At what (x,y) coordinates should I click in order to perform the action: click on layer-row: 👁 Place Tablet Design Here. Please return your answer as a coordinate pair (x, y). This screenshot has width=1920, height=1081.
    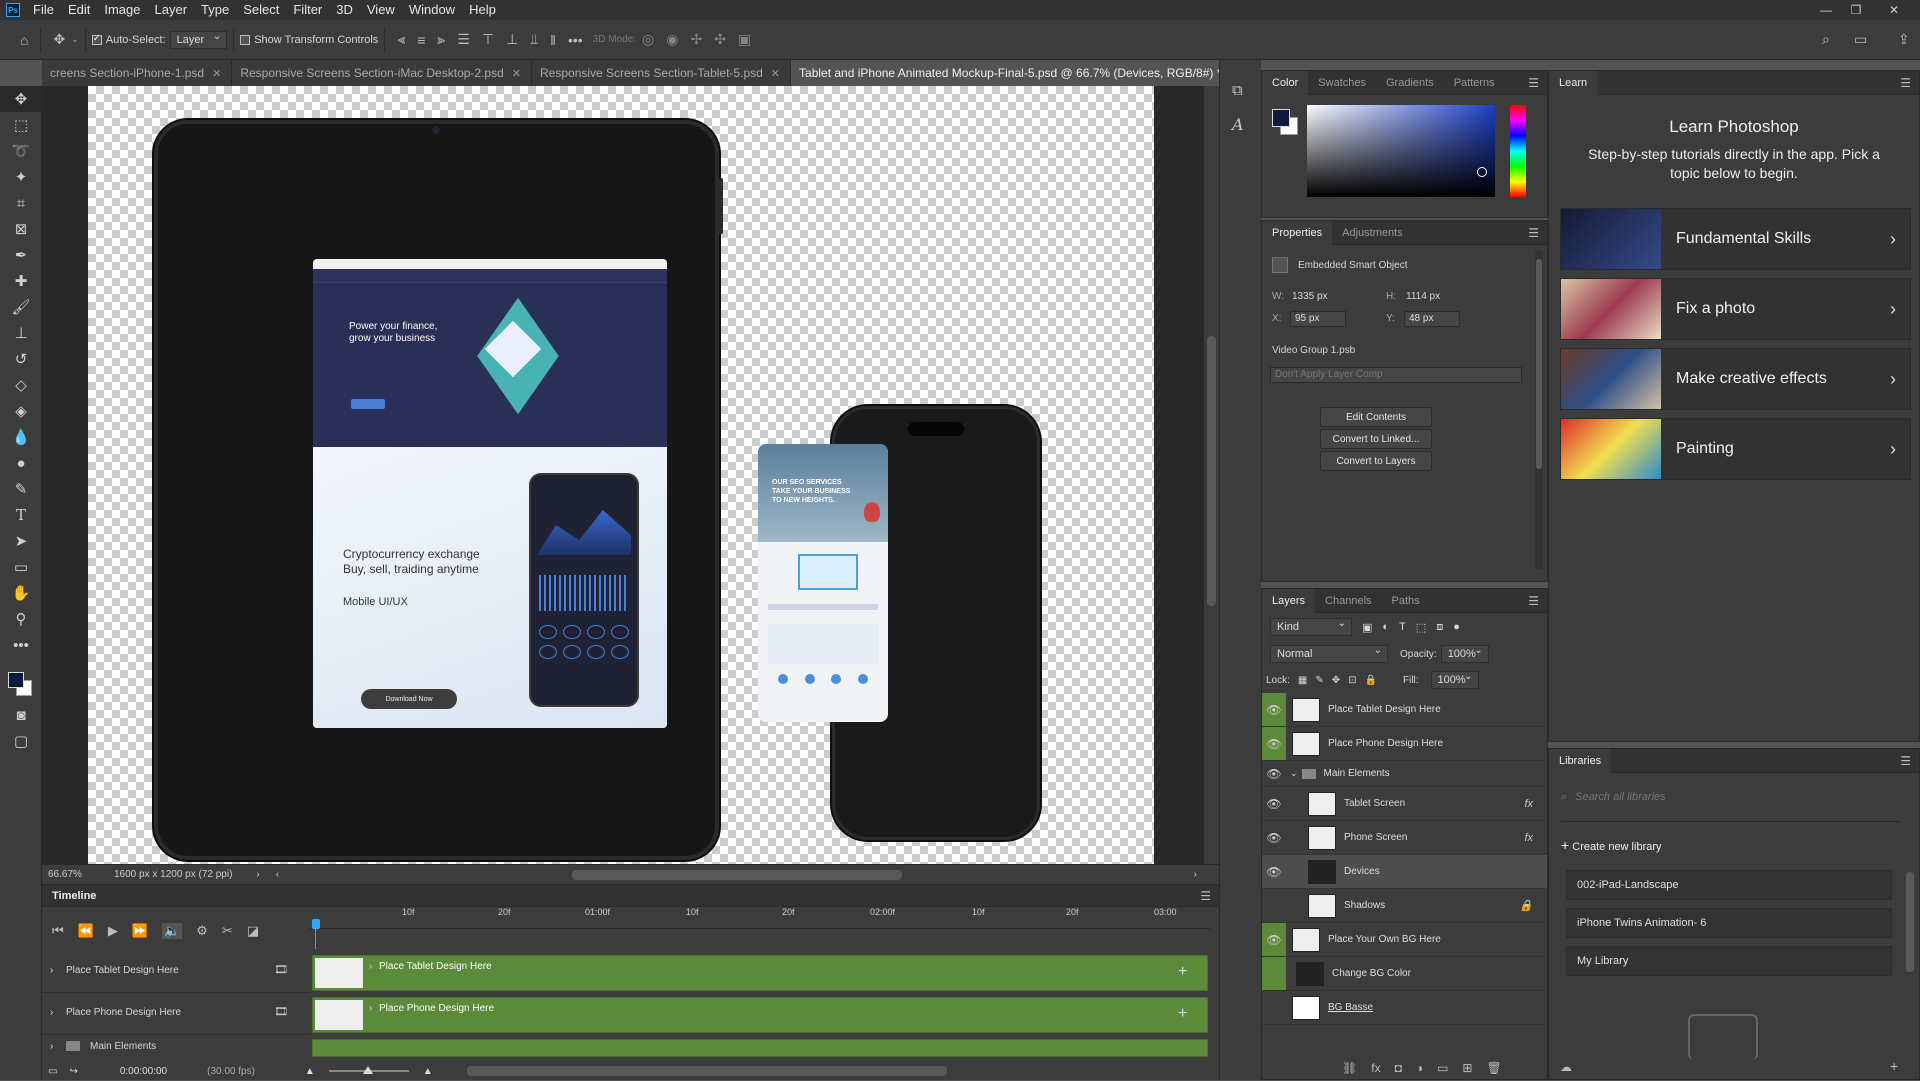
    Looking at the image, I should click on (1404, 710).